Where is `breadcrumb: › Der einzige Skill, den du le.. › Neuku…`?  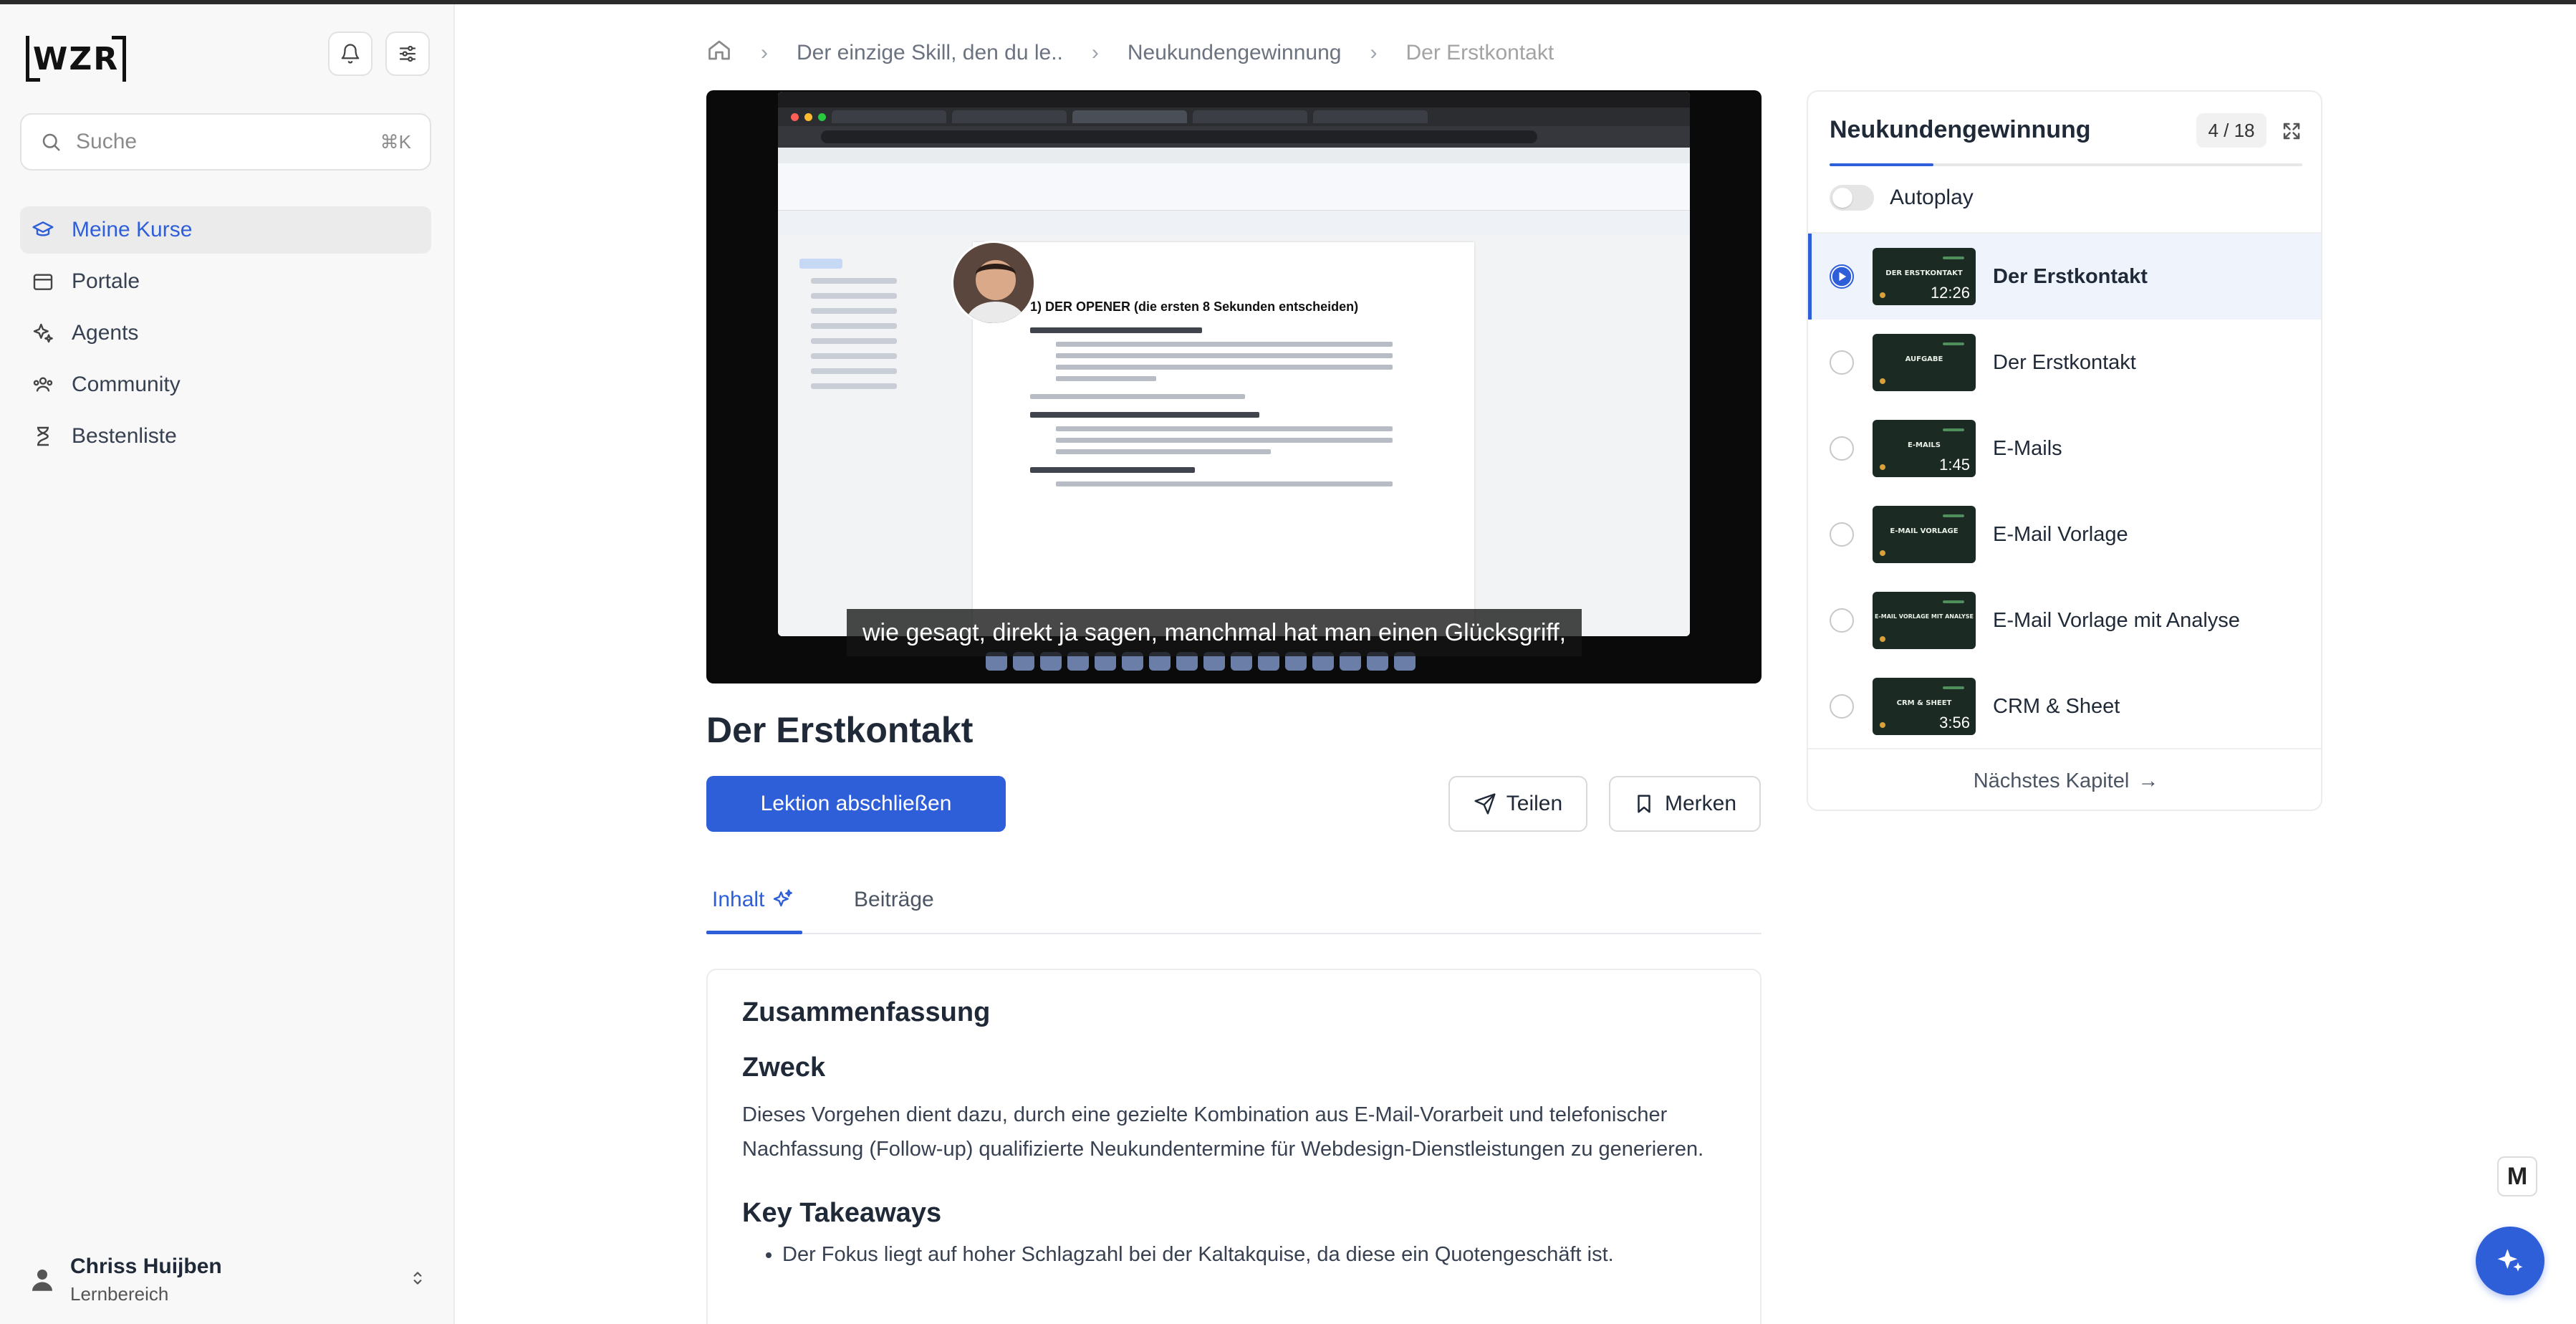 breadcrumb: › Der einzige Skill, den du le.. › Neuku… is located at coordinates (1130, 53).